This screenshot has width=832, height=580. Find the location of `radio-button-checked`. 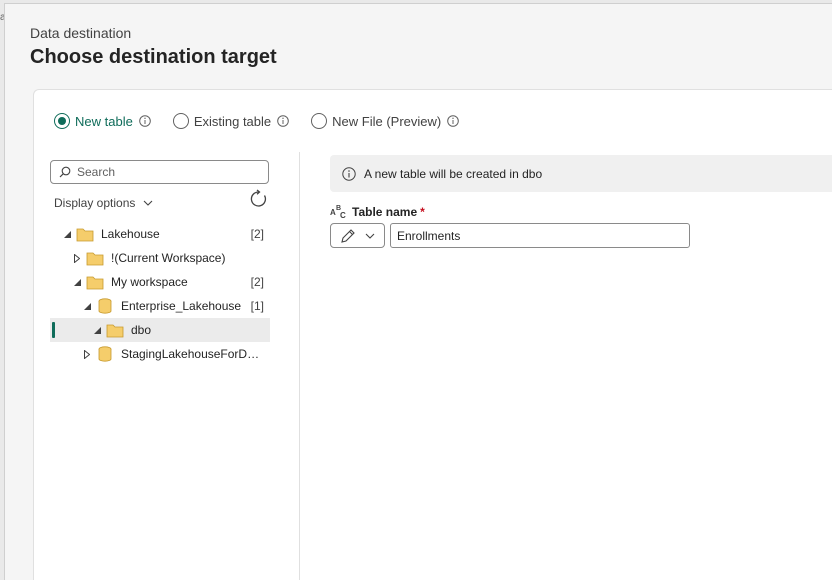

radio-button-checked is located at coordinates (62, 121).